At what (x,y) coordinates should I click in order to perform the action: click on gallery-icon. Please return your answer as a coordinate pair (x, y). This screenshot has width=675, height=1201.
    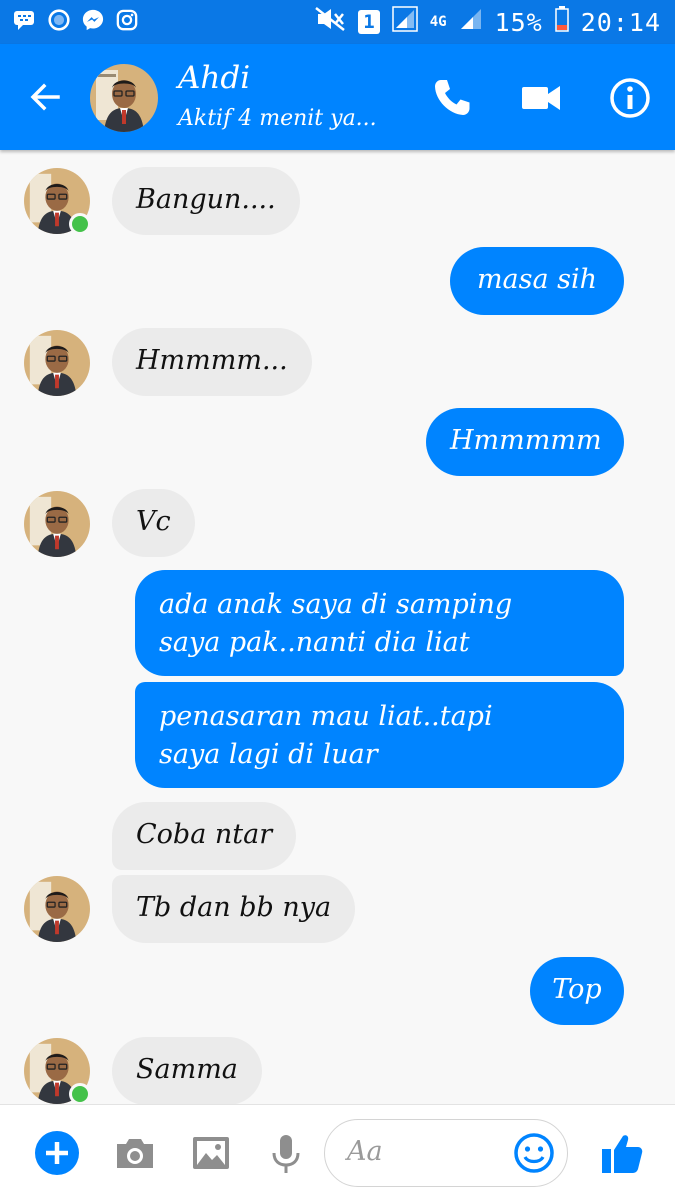
    Looking at the image, I should click on (211, 1153).